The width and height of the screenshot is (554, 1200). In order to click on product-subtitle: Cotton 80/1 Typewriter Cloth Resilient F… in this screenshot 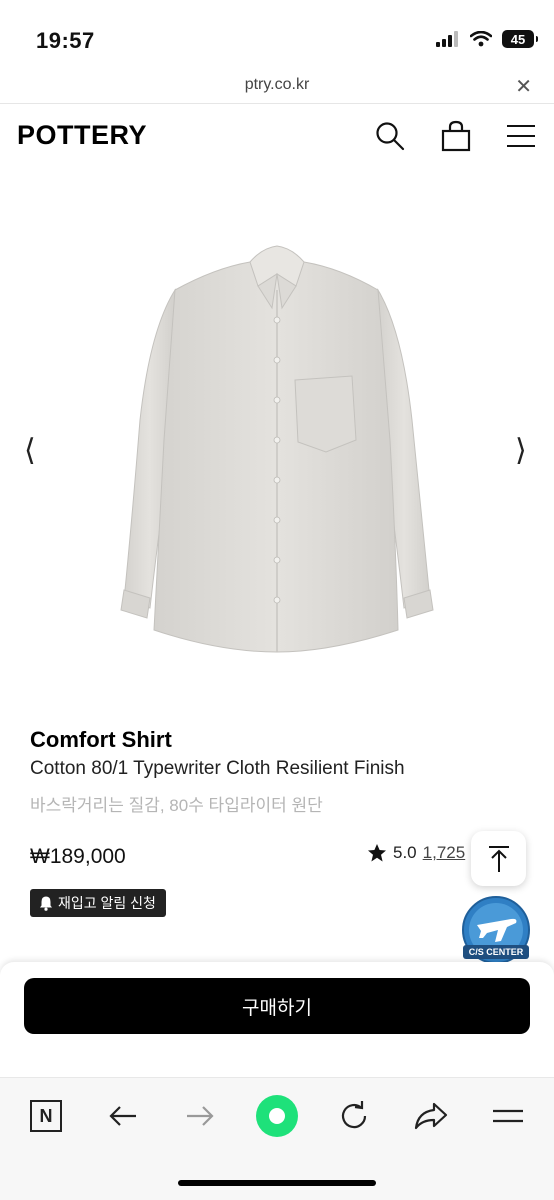, I will do `click(217, 768)`.